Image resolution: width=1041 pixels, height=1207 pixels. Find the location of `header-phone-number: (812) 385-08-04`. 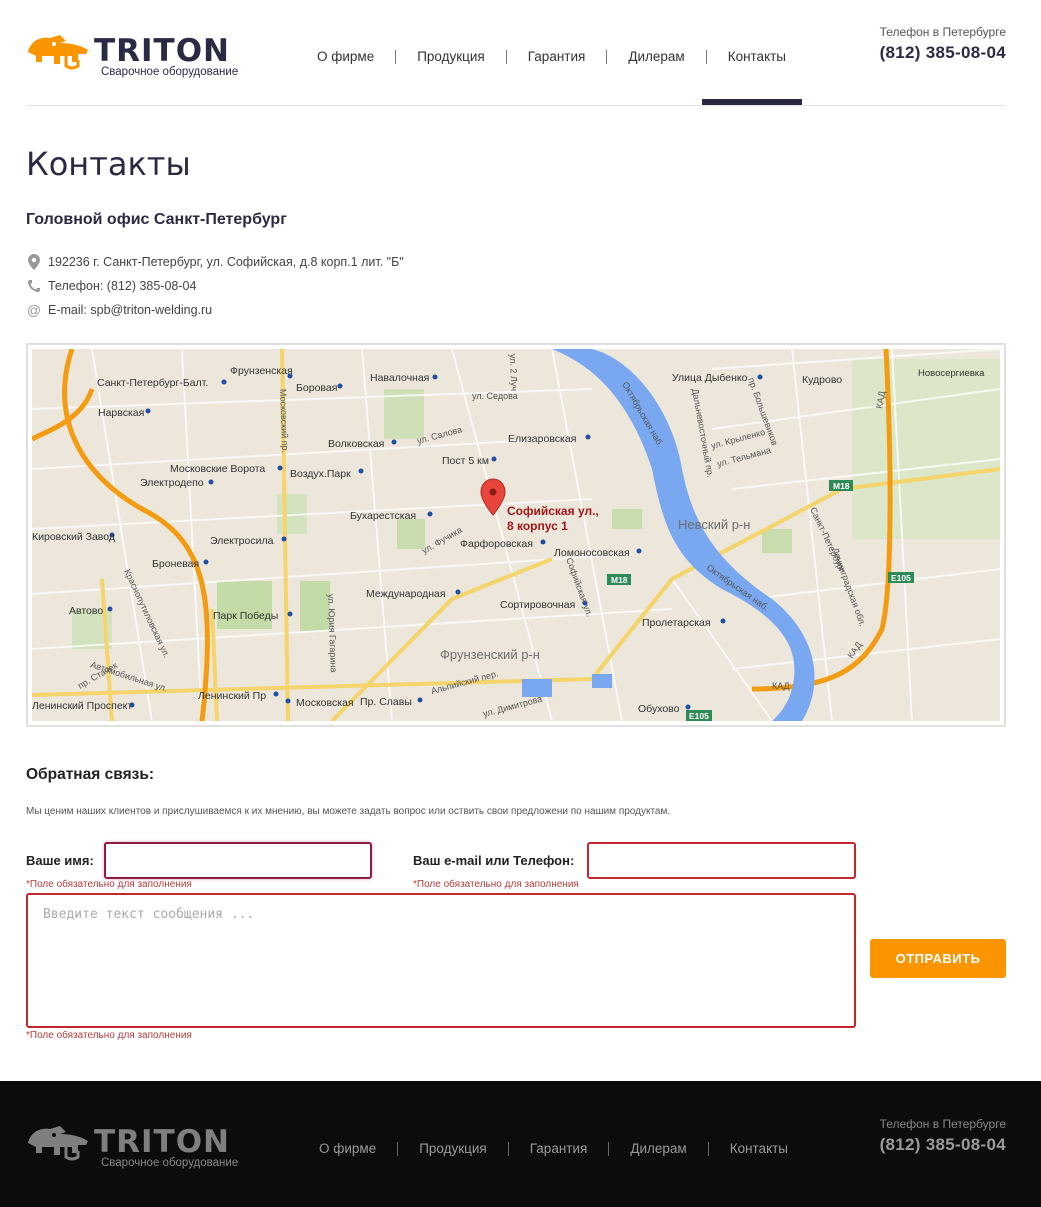

header-phone-number: (812) 385-08-04 is located at coordinates (943, 53).